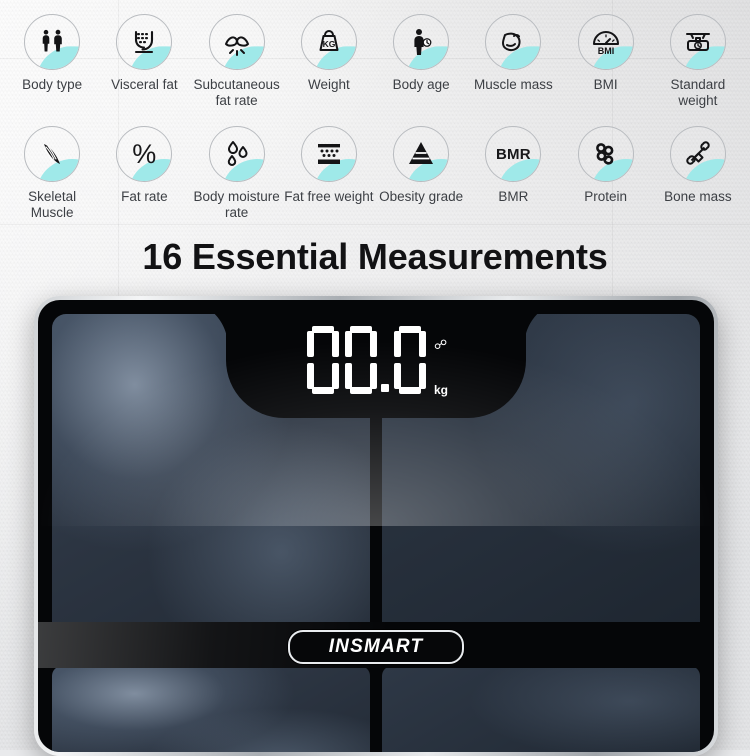 This screenshot has height=756, width=750. I want to click on kg-weight-block-icon: KG, so click(328, 42).